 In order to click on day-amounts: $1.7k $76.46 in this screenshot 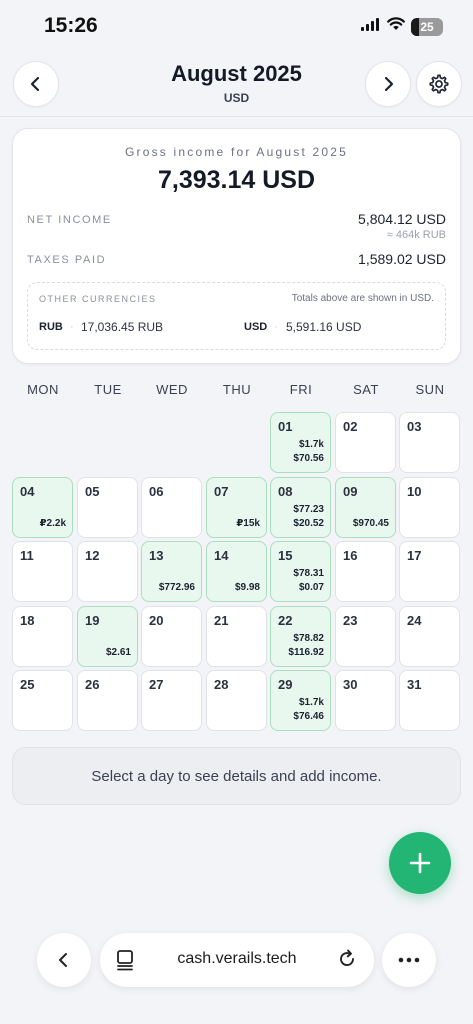, I will do `click(308, 710)`.